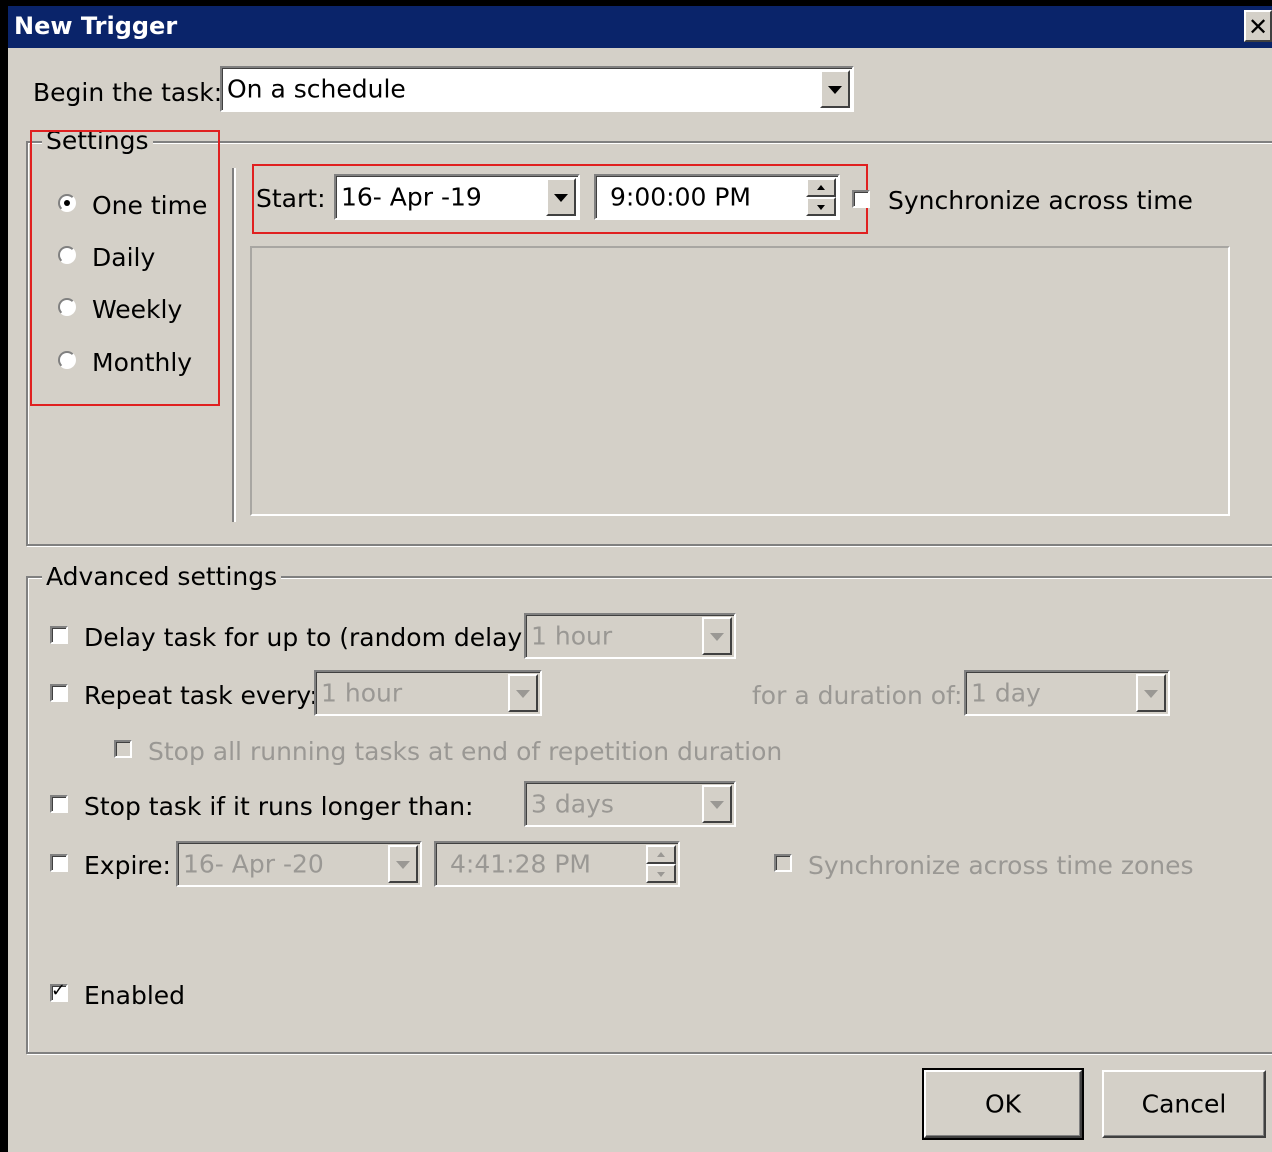 The image size is (1272, 1152). Describe the element at coordinates (520, 864) in the screenshot. I see `expire-time-value: 4:41:28 PM` at that location.